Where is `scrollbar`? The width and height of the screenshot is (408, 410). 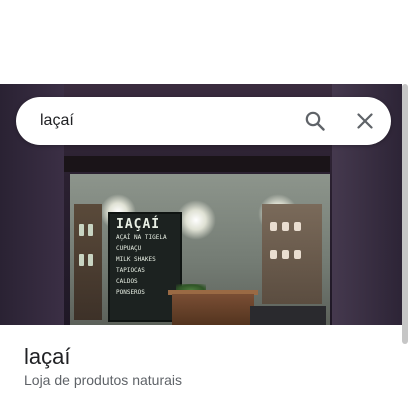
scrollbar is located at coordinates (405, 214).